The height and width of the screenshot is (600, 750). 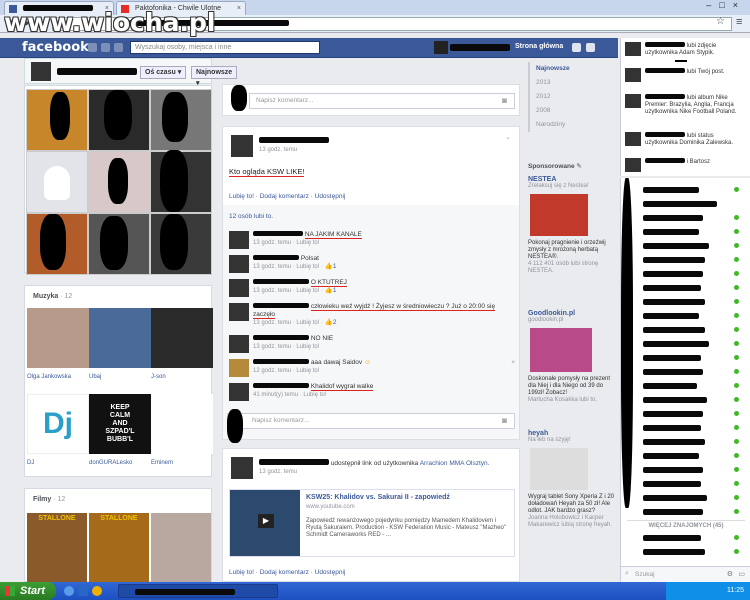 I want to click on chevron-down-icon: ⌄, so click(x=508, y=137).